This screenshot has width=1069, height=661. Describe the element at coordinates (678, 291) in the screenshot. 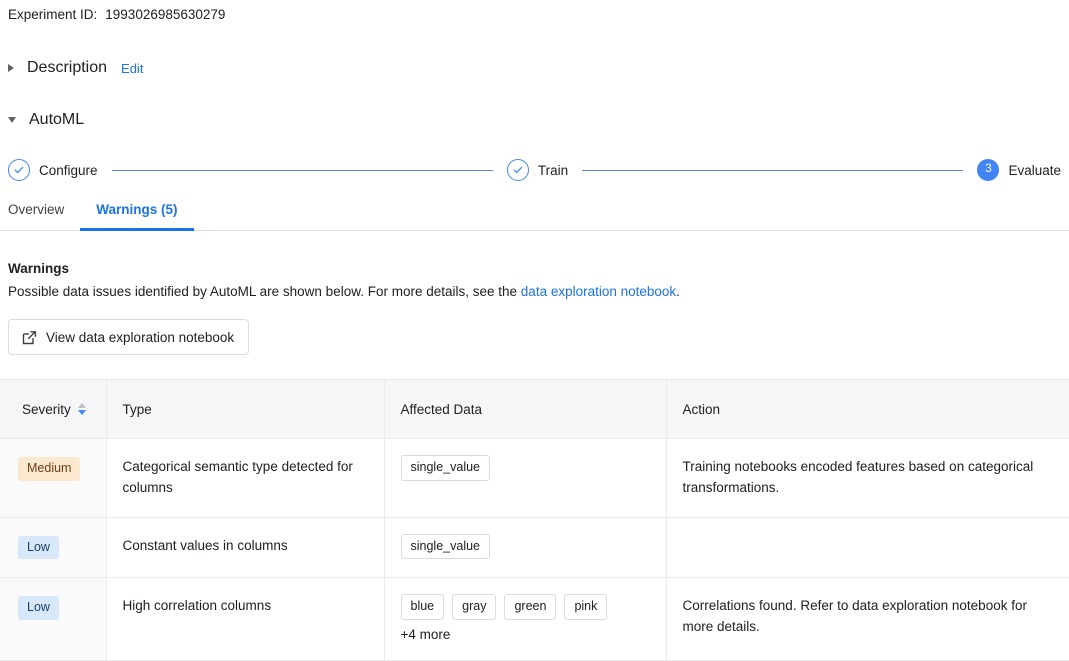

I see `warnings-description-suffix: .` at that location.